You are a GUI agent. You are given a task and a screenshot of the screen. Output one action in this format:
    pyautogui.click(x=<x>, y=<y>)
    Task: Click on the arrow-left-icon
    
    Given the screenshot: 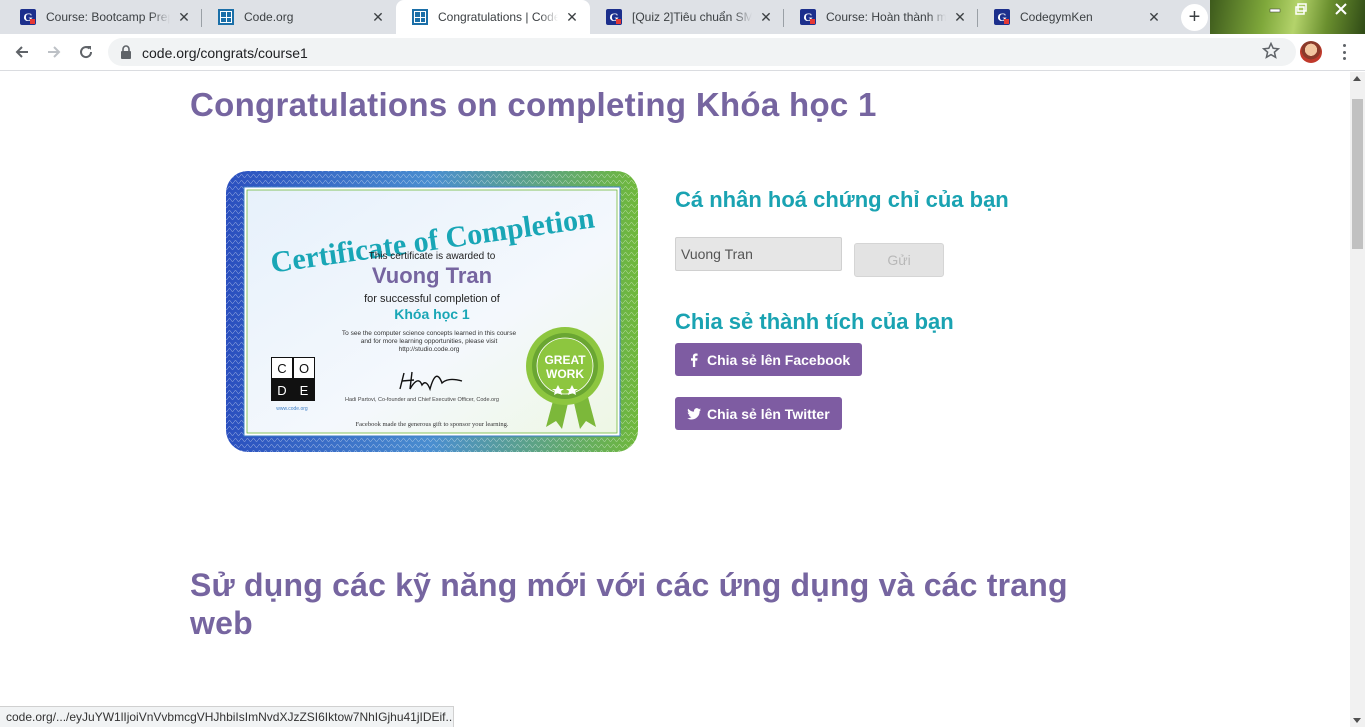 What is the action you would take?
    pyautogui.click(x=21, y=52)
    